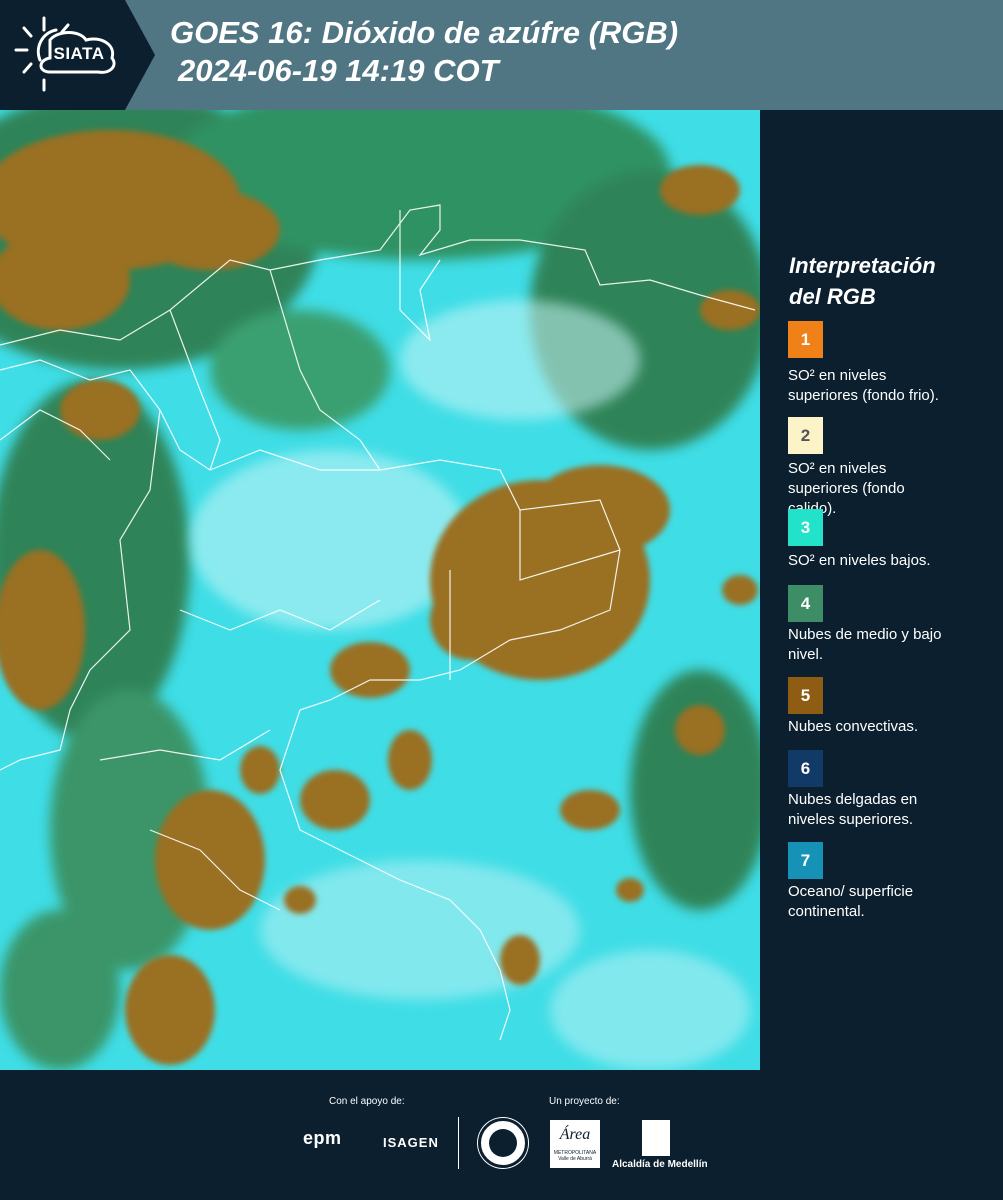 The image size is (1003, 1200). Describe the element at coordinates (656, 1138) in the screenshot. I see `alcaldia-shield-icon` at that location.